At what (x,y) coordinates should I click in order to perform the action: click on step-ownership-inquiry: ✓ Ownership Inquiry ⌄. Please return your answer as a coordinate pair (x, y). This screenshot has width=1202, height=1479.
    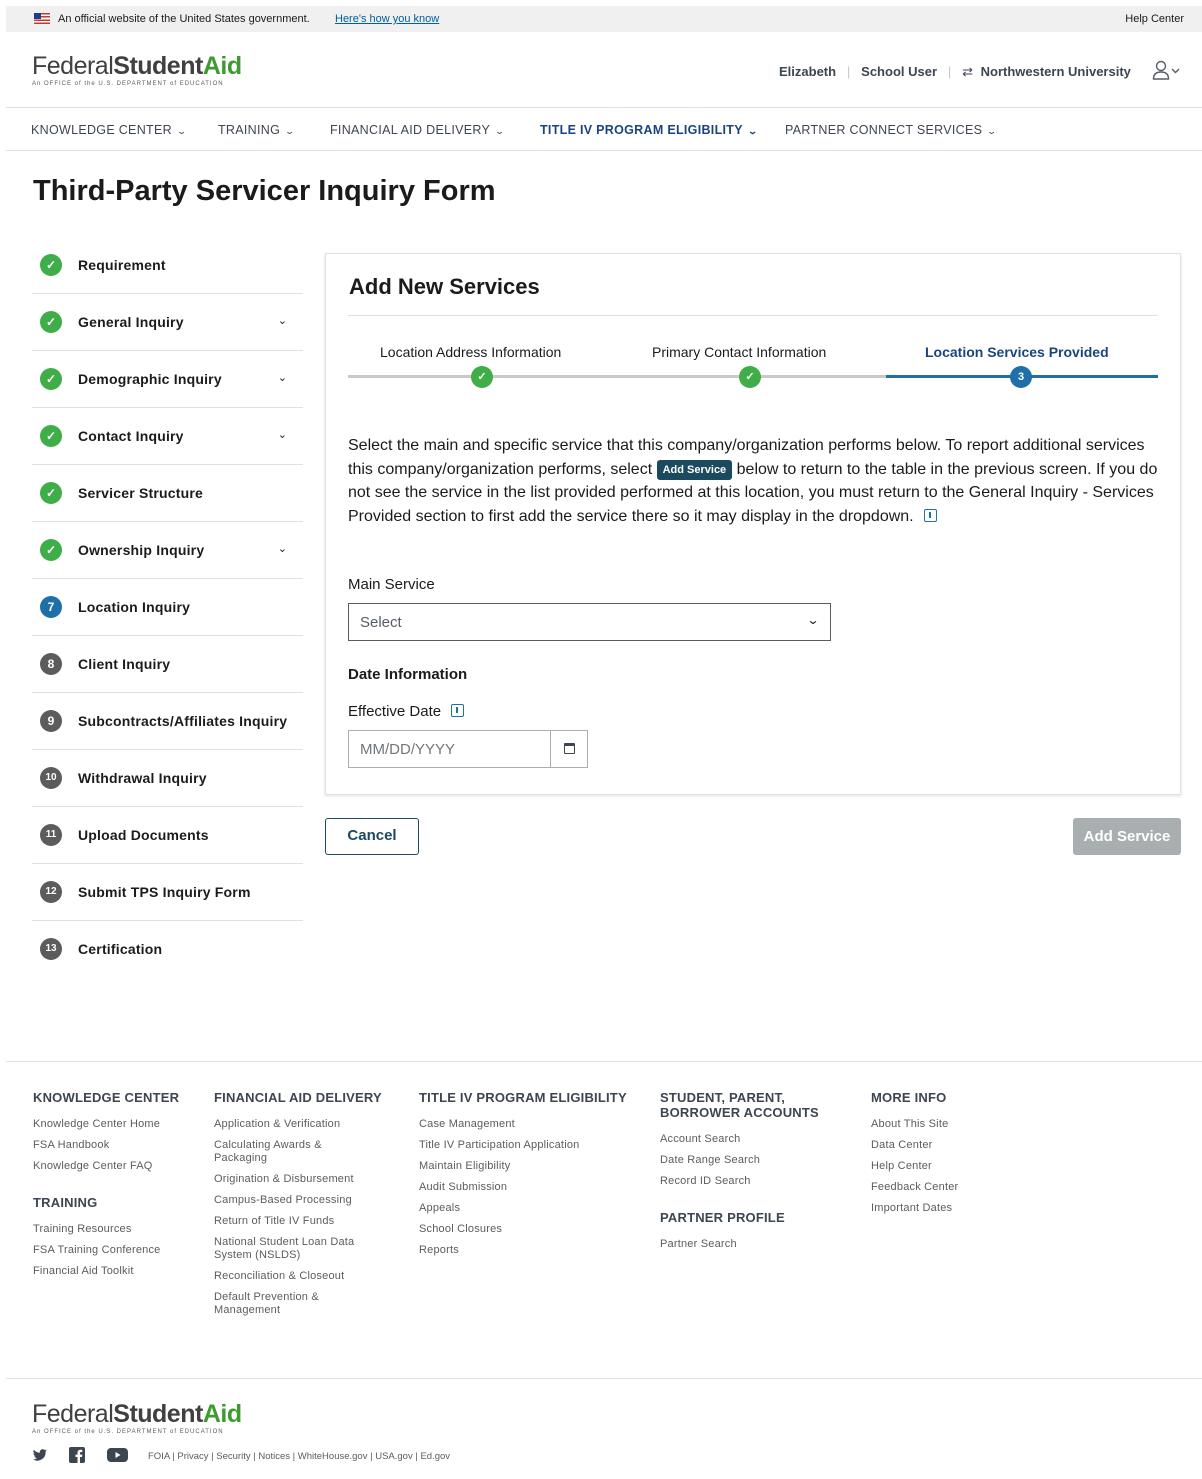
    Looking at the image, I should click on (167, 550).